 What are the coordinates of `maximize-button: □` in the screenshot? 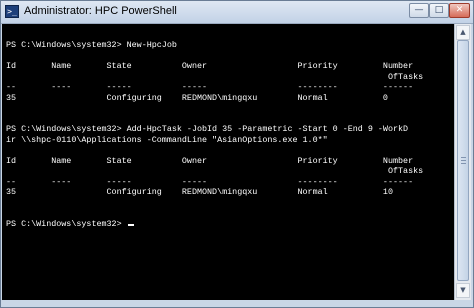 It's located at (439, 10).